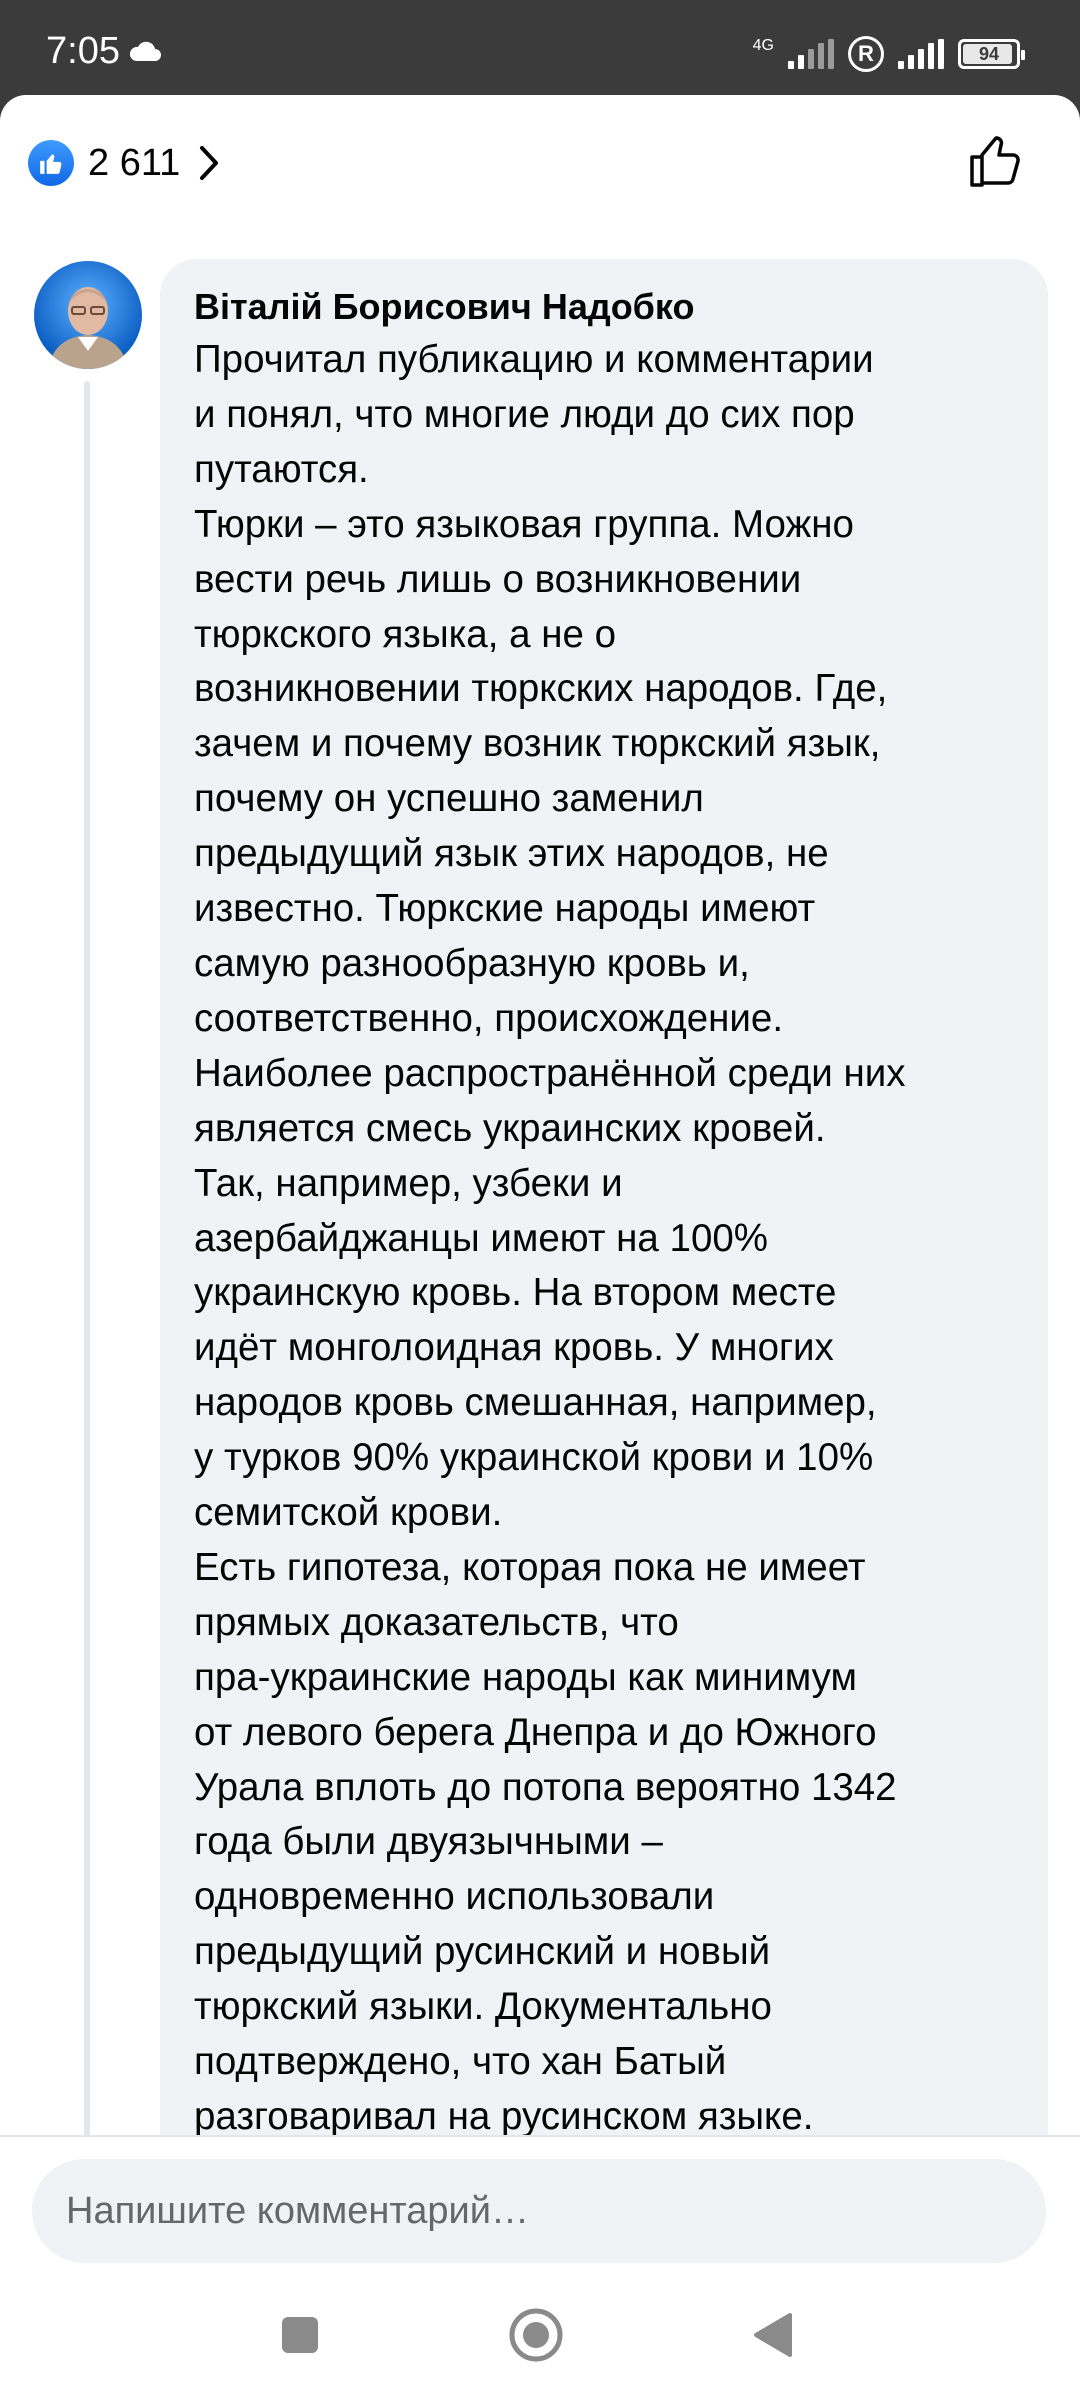  Describe the element at coordinates (530, 1567) in the screenshot. I see `comment-line: Есть гипотеза, которая пока не имеет` at that location.